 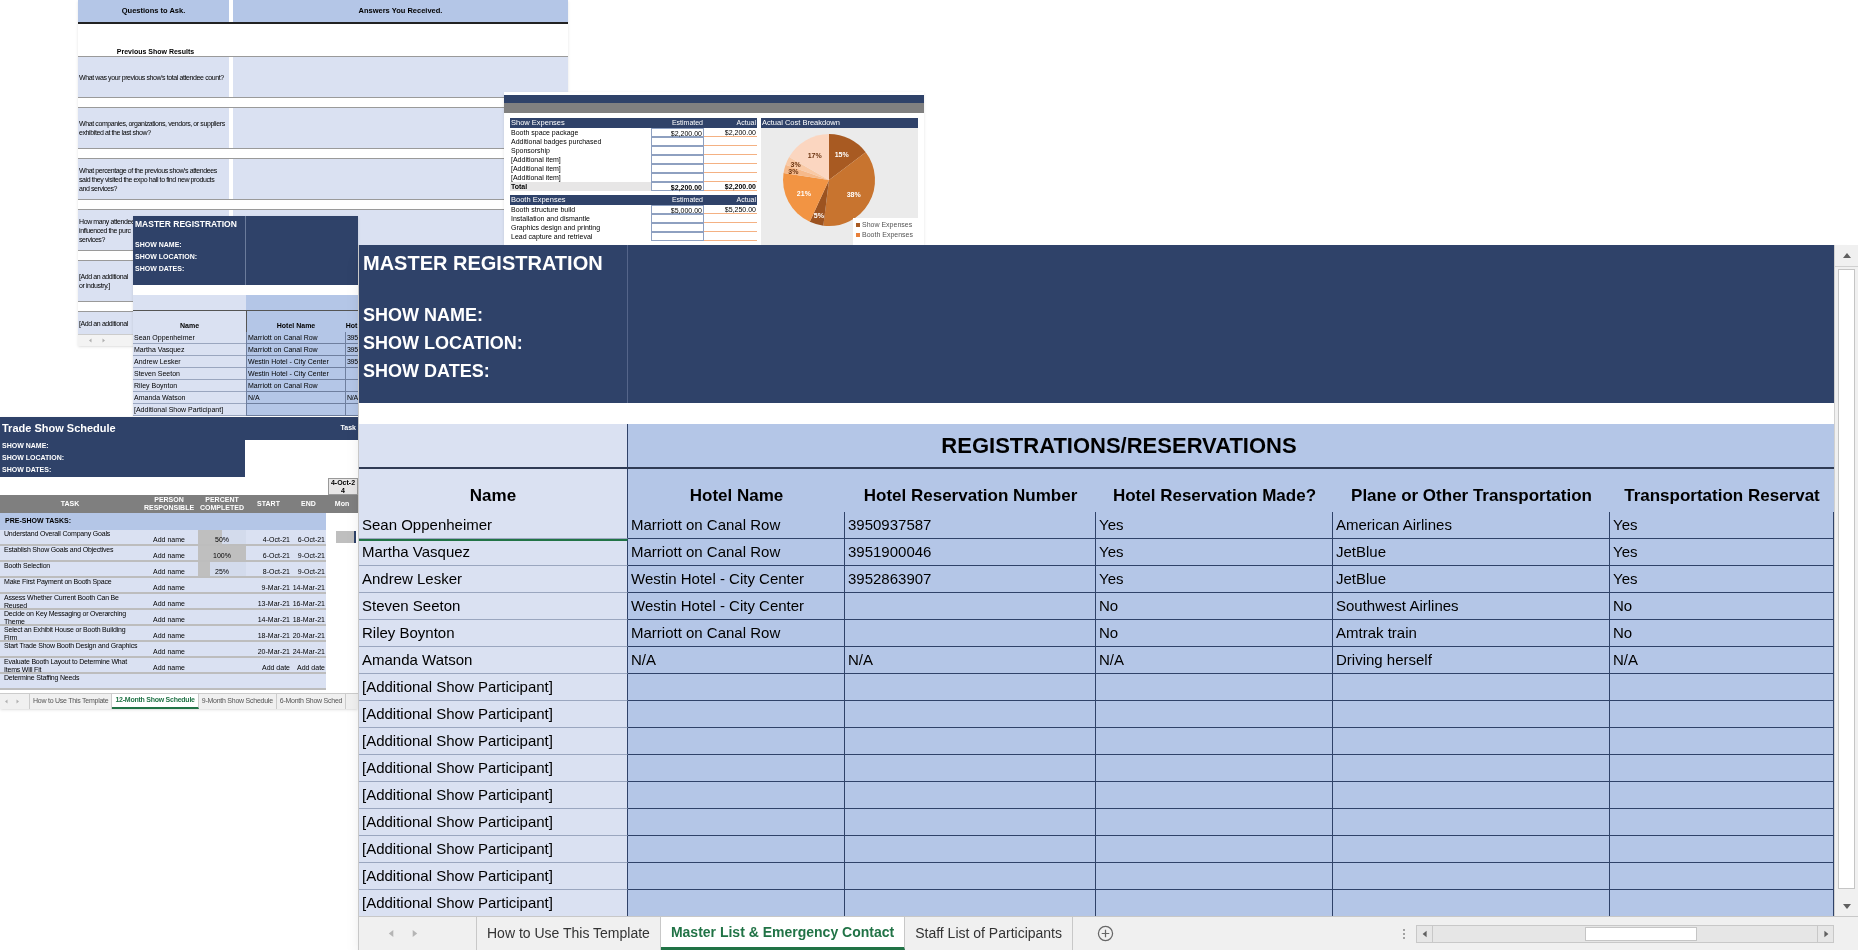 I want to click on table-cell: Amtrak train, so click(x=1471, y=633).